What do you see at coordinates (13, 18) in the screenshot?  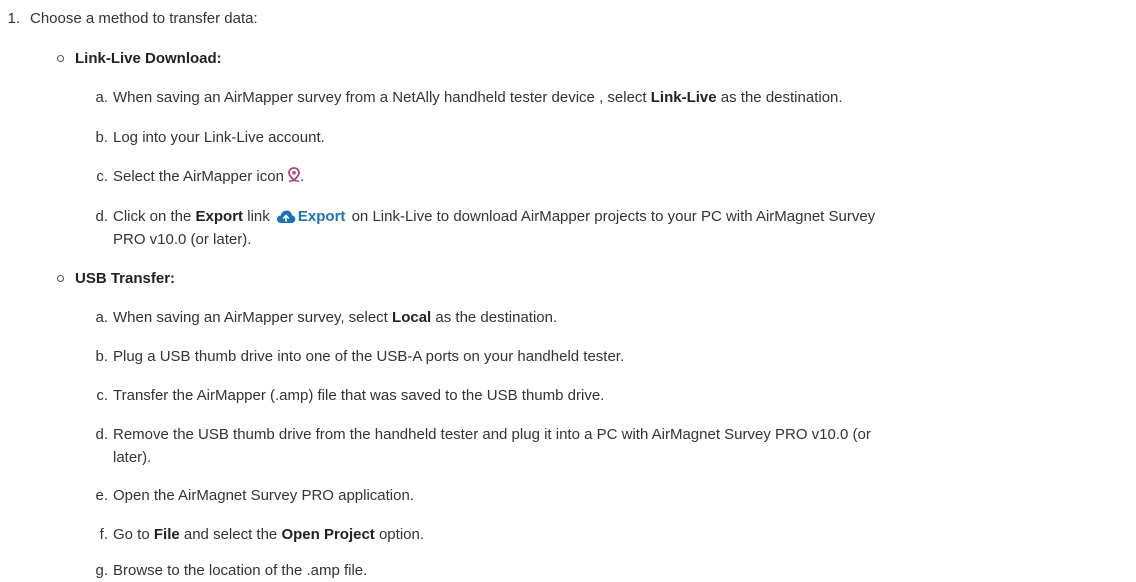 I see `step-number: 1.` at bounding box center [13, 18].